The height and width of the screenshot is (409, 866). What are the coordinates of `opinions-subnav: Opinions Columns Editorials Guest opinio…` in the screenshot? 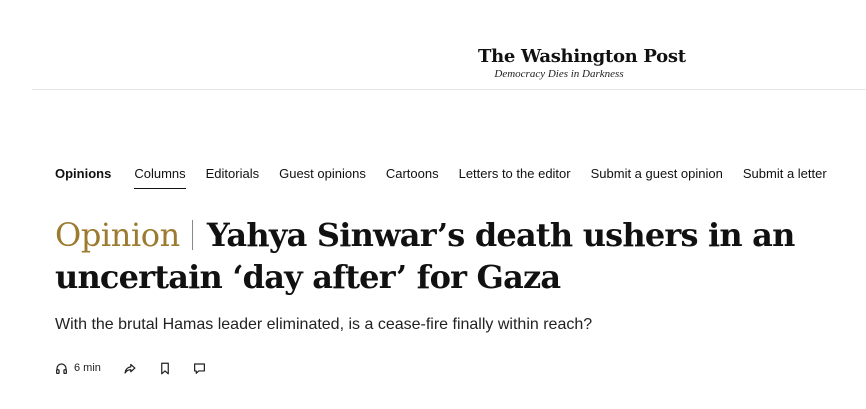 It's located at (441, 175).